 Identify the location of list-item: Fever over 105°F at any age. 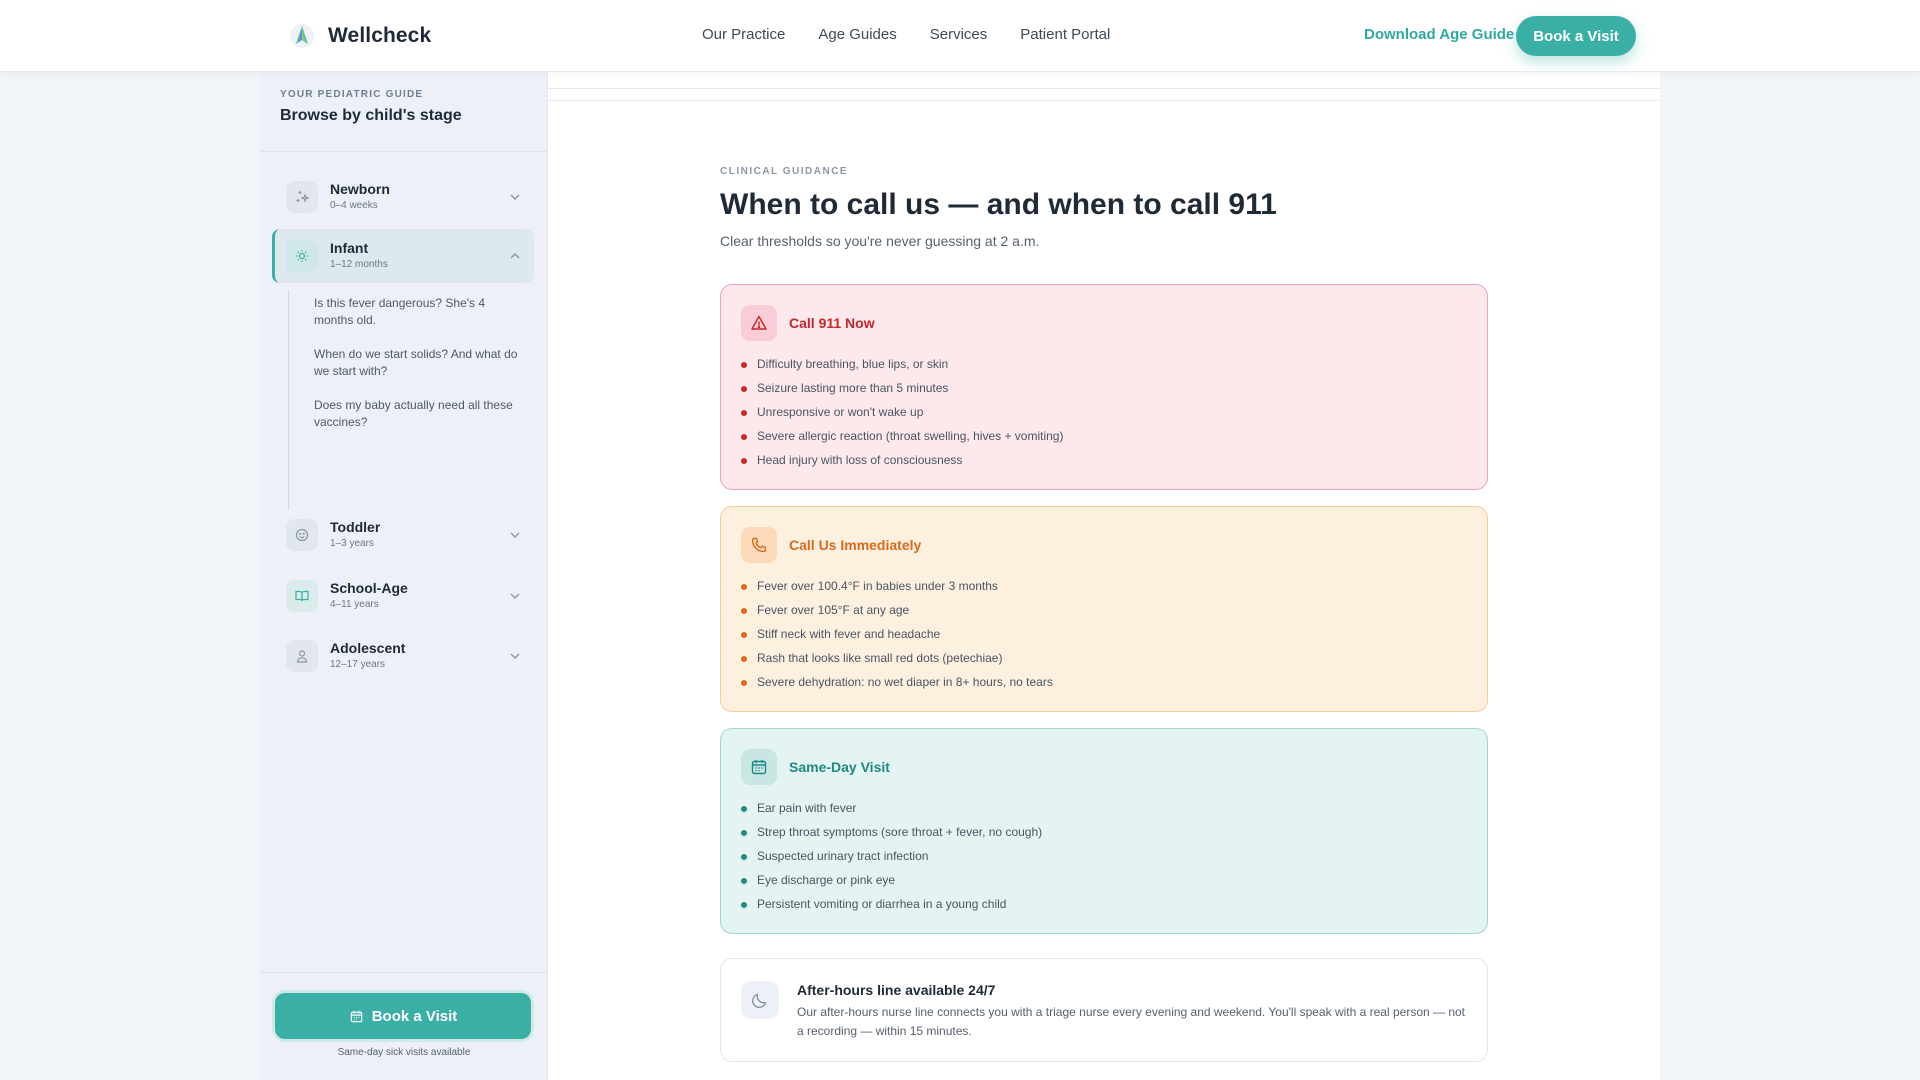
(897, 614).